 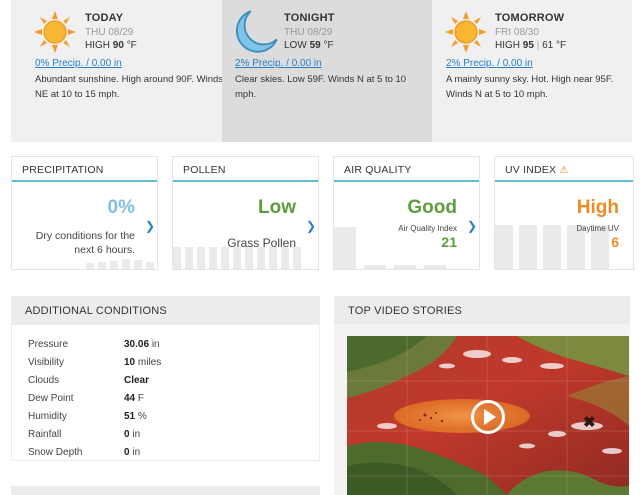 What do you see at coordinates (165, 310) in the screenshot?
I see `additional-conditions-header: ADDITIONAL CONDITIONS` at bounding box center [165, 310].